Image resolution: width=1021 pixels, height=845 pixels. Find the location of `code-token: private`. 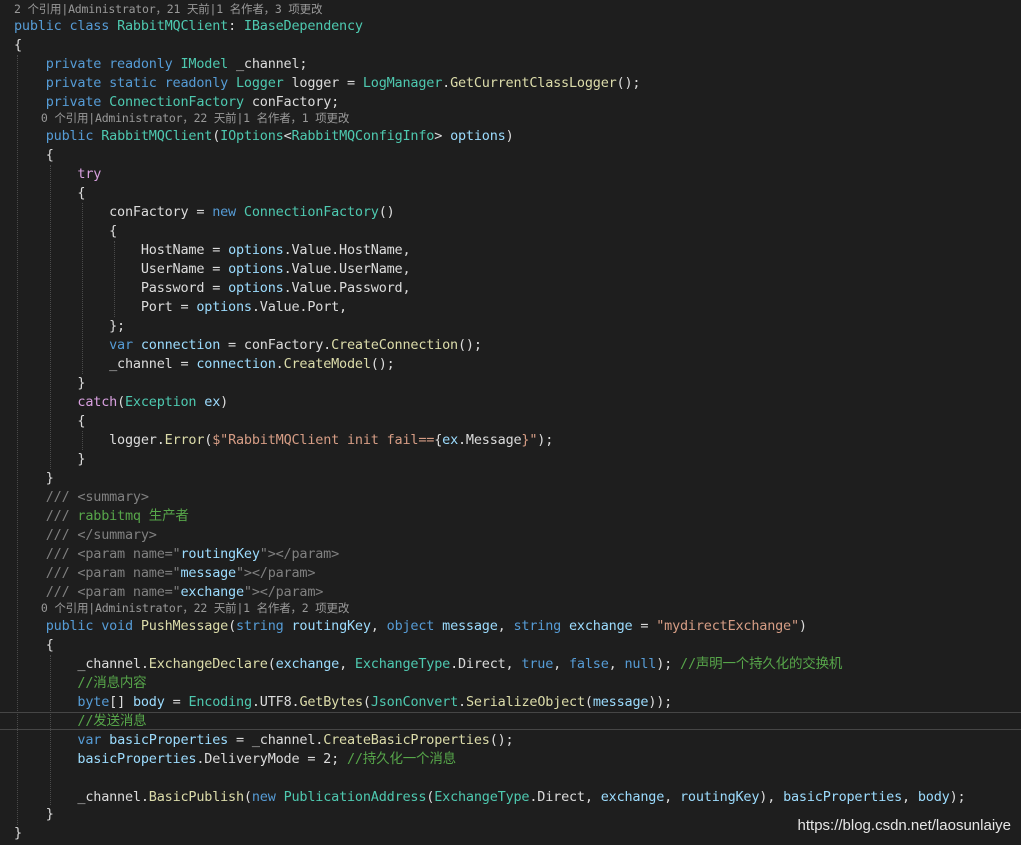

code-token: private is located at coordinates (62, 102).